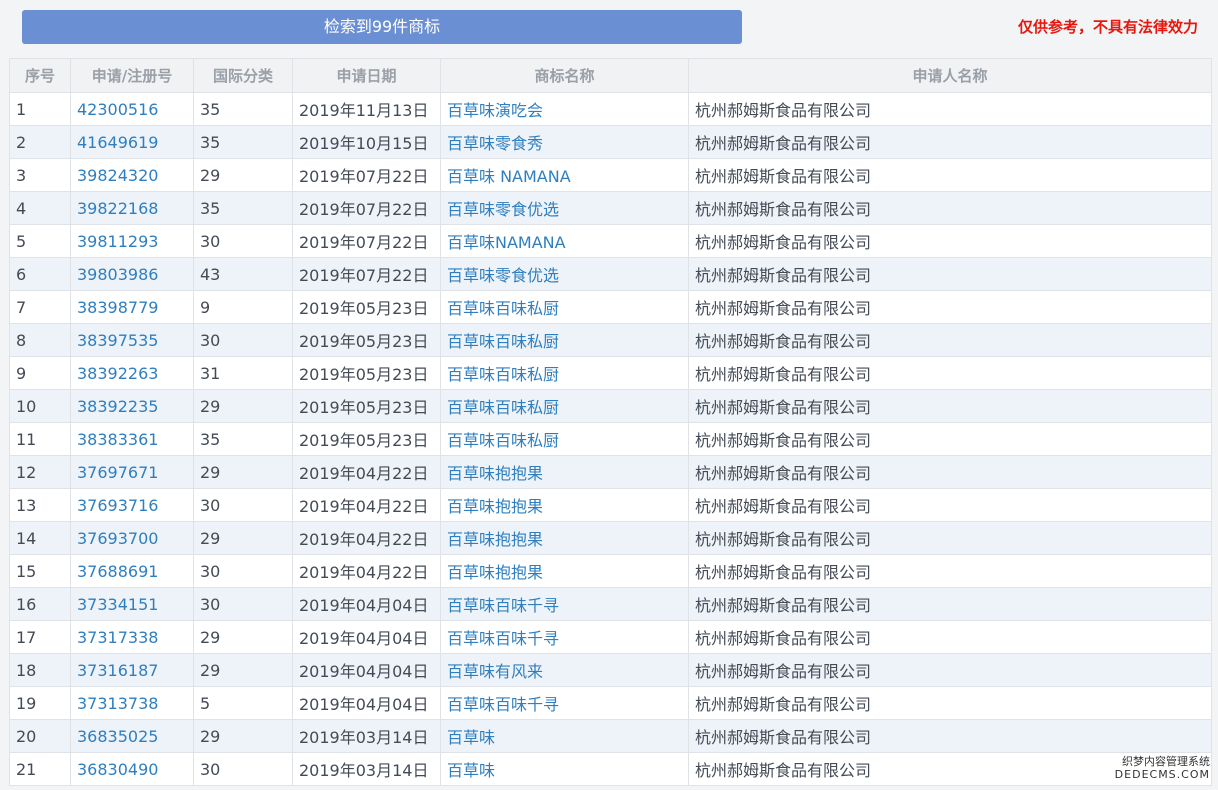 The image size is (1218, 790). What do you see at coordinates (40, 307) in the screenshot?
I see `row-index: 7` at bounding box center [40, 307].